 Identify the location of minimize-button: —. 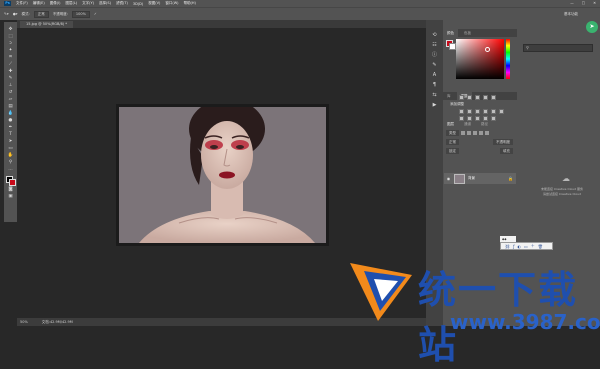
(572, 3).